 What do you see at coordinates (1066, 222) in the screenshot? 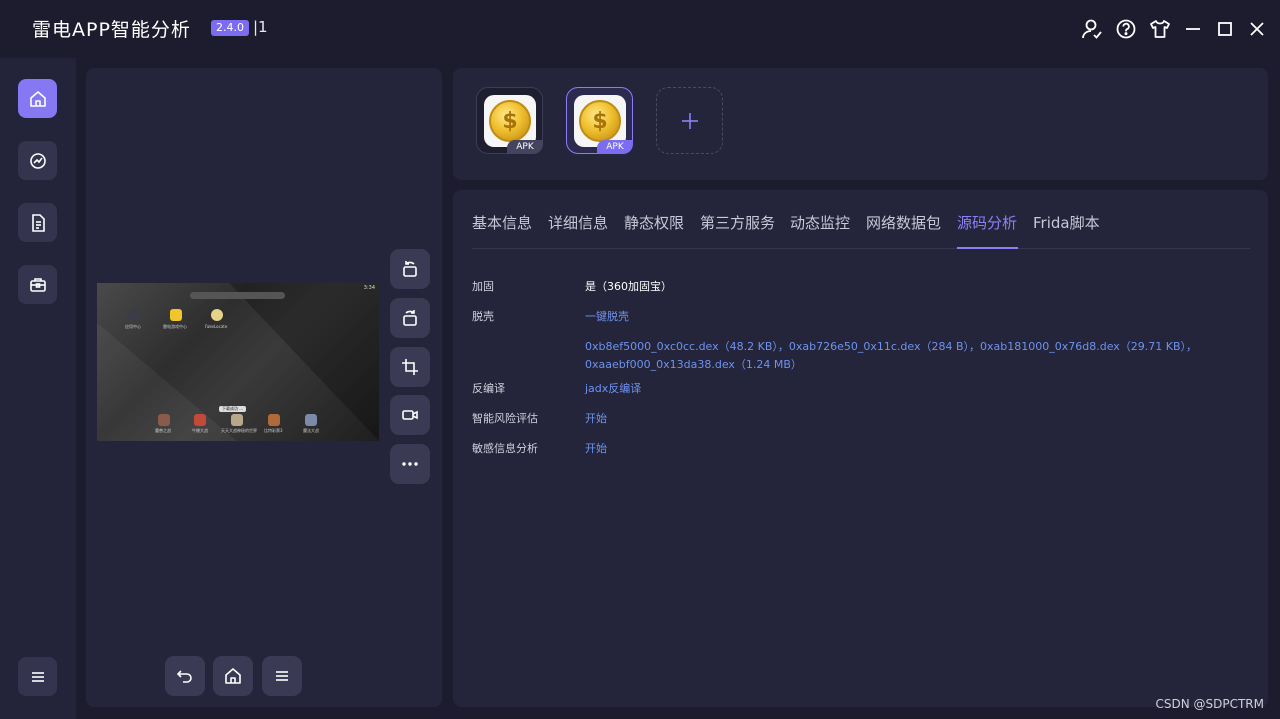
I see `tab-frida-script: Frida脚本` at bounding box center [1066, 222].